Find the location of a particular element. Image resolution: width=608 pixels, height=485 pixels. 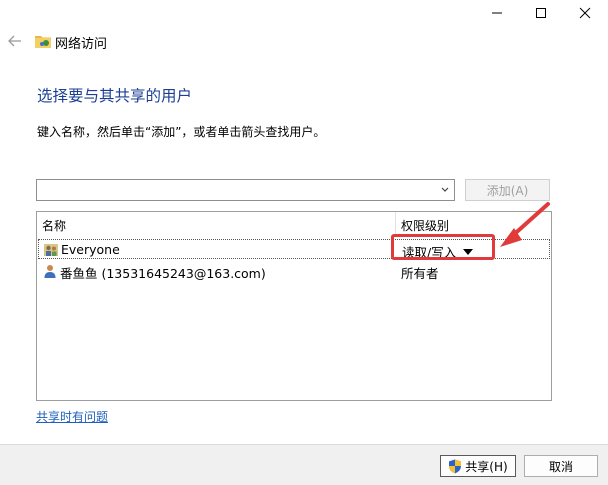

row-permission: 所有者 is located at coordinates (420, 273).